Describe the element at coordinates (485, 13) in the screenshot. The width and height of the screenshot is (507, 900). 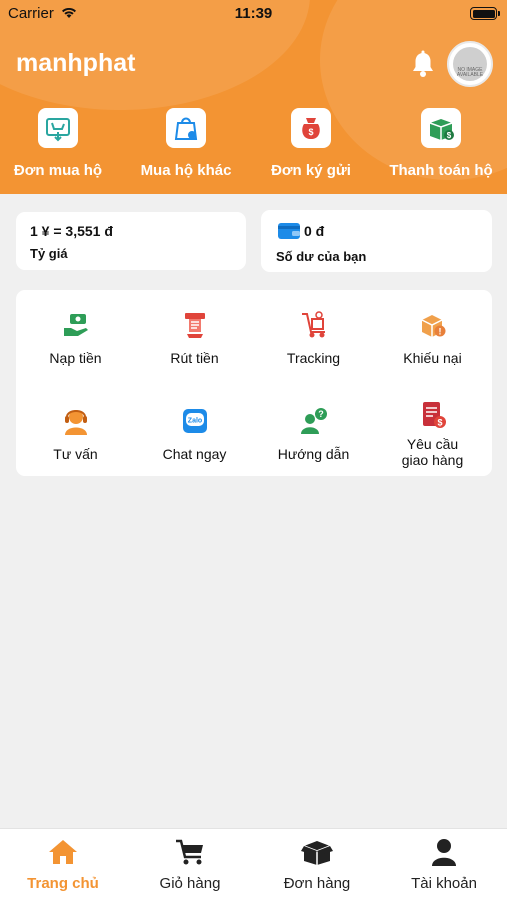
I see `battery-icon` at that location.